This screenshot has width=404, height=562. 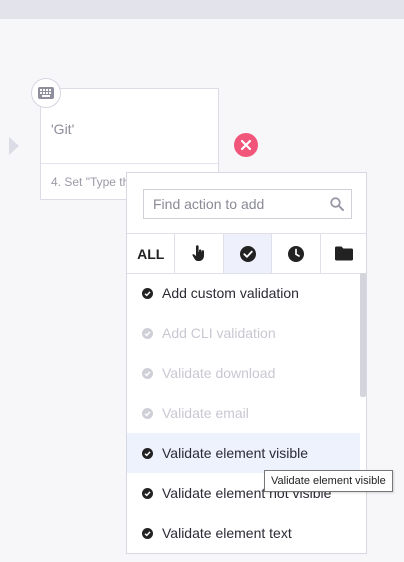 I want to click on list-item-label: Validate email, so click(x=205, y=413).